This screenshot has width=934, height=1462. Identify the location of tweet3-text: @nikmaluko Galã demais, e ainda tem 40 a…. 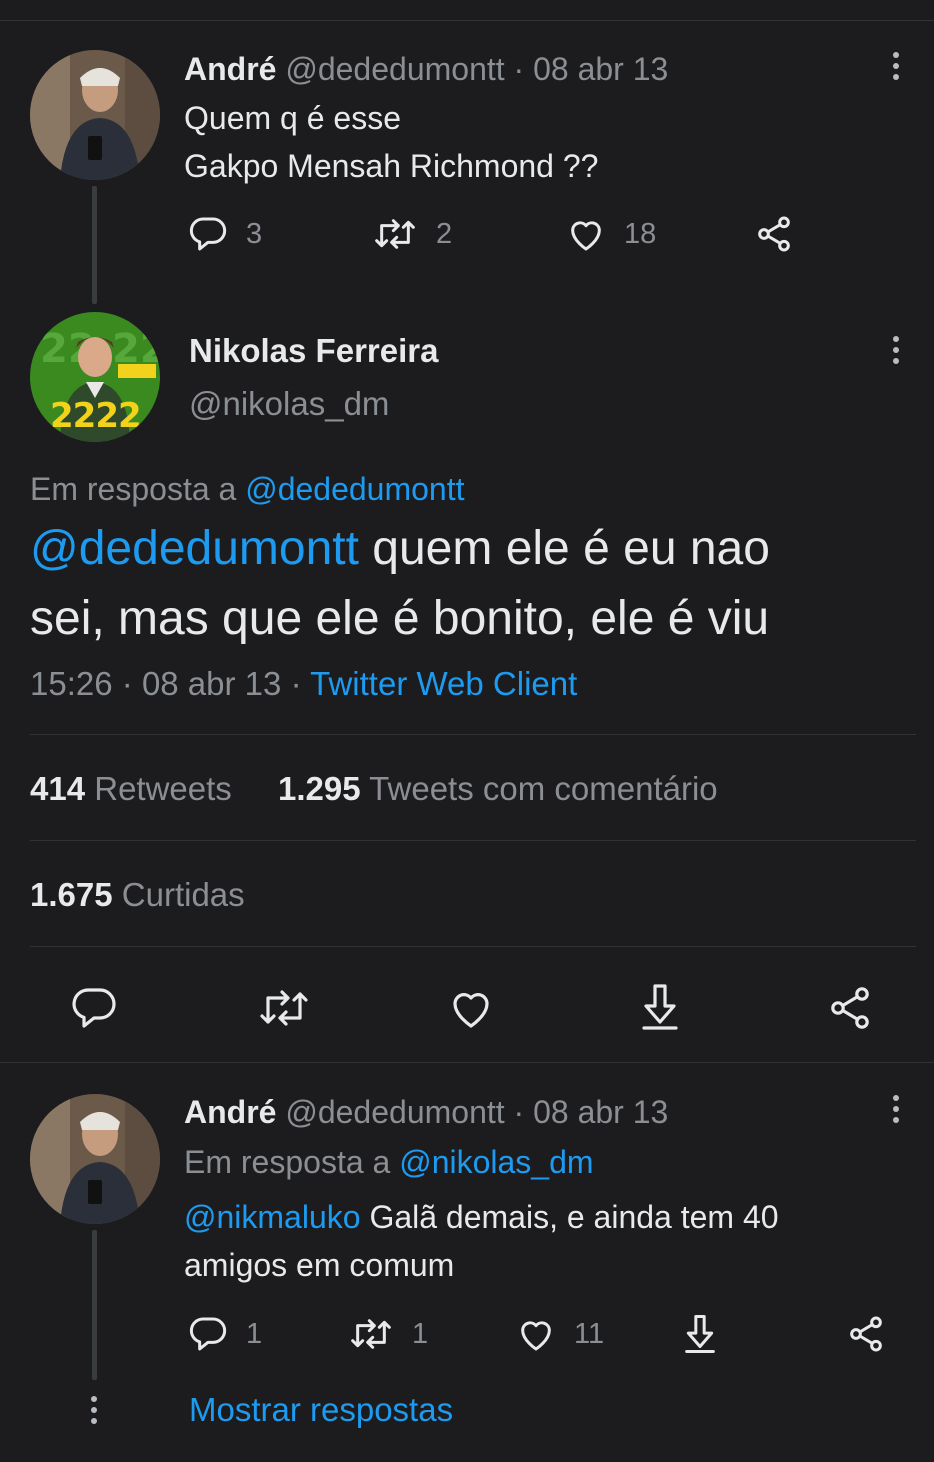
(481, 1241).